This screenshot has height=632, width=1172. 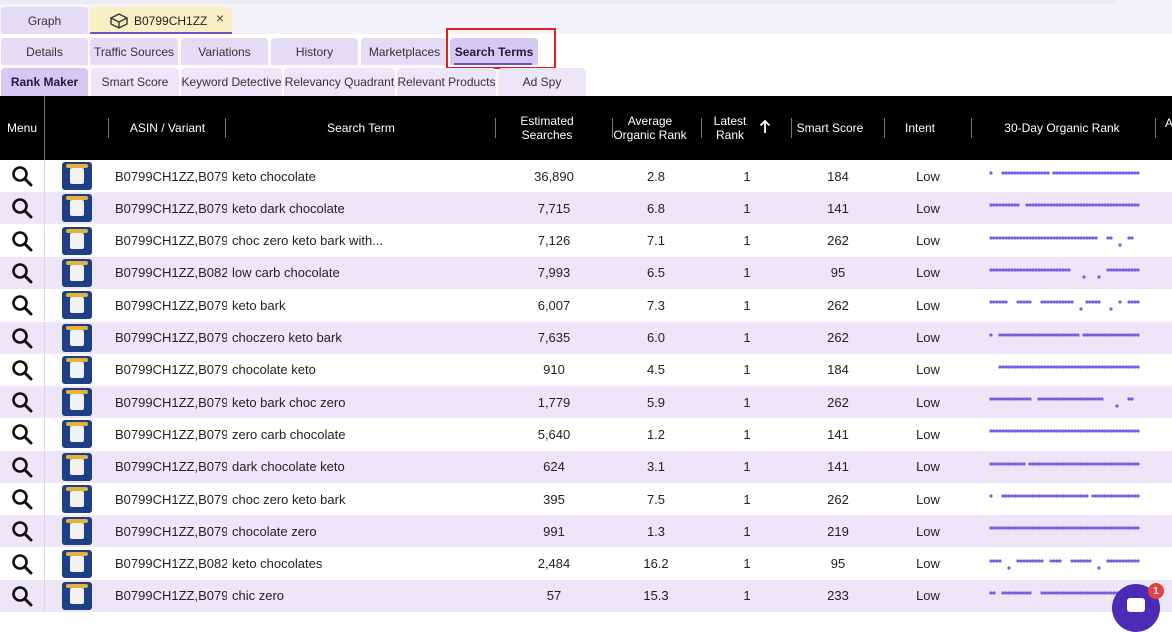 I want to click on tool-tab-relevant-products: Relevant Products, so click(x=446, y=82).